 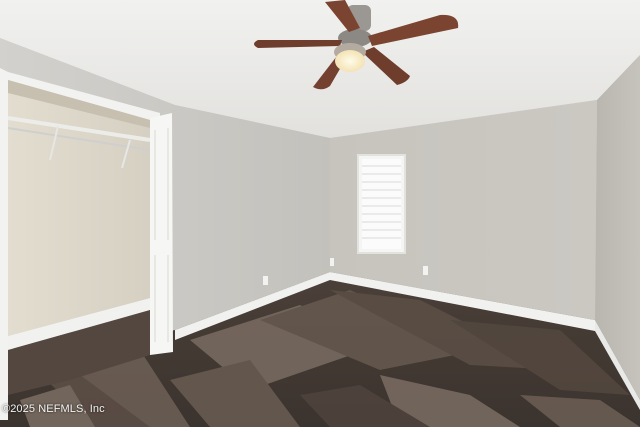 I want to click on photo-watermark: ©2025 NEFMLS, Inc, so click(x=53, y=409).